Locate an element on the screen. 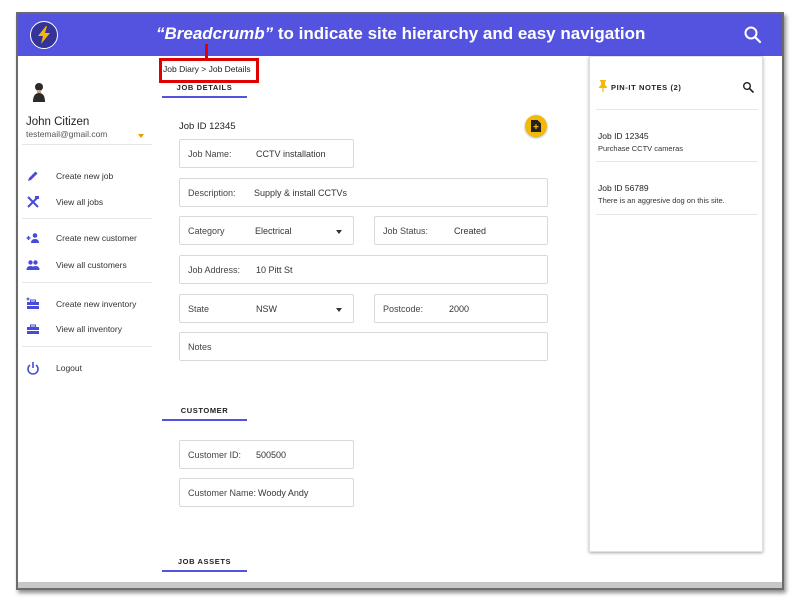 The width and height of the screenshot is (800, 600). job-address-label: Job Address: is located at coordinates (214, 270).